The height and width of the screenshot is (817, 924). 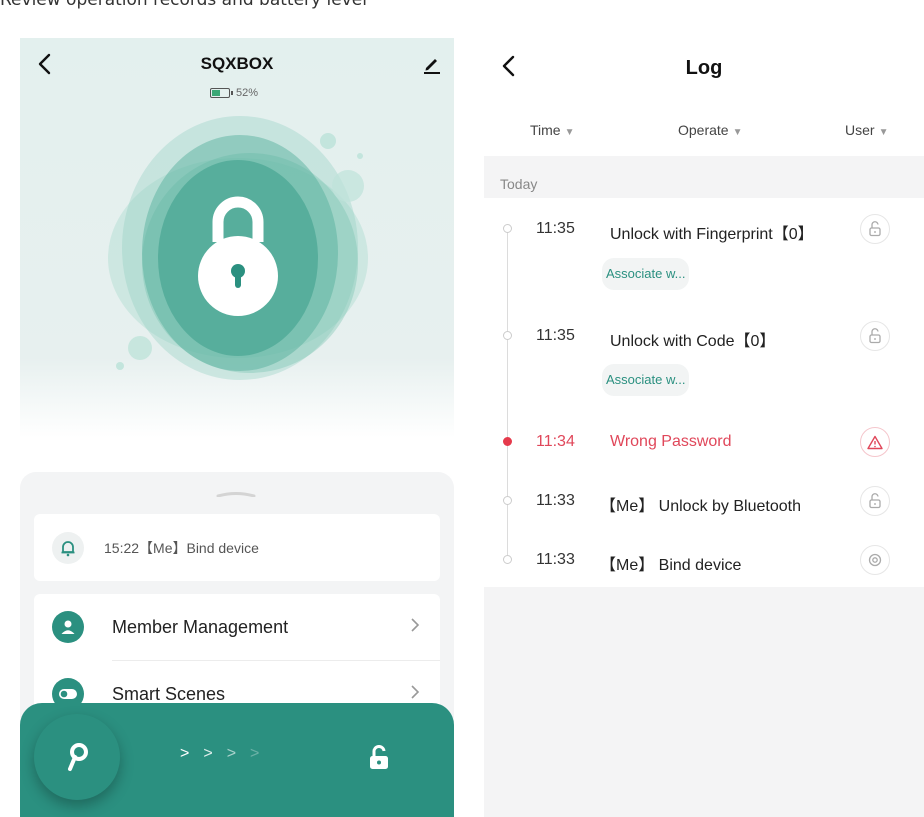 I want to click on log-entry: 11:35 Unlock with Code【0】, so click(x=704, y=336).